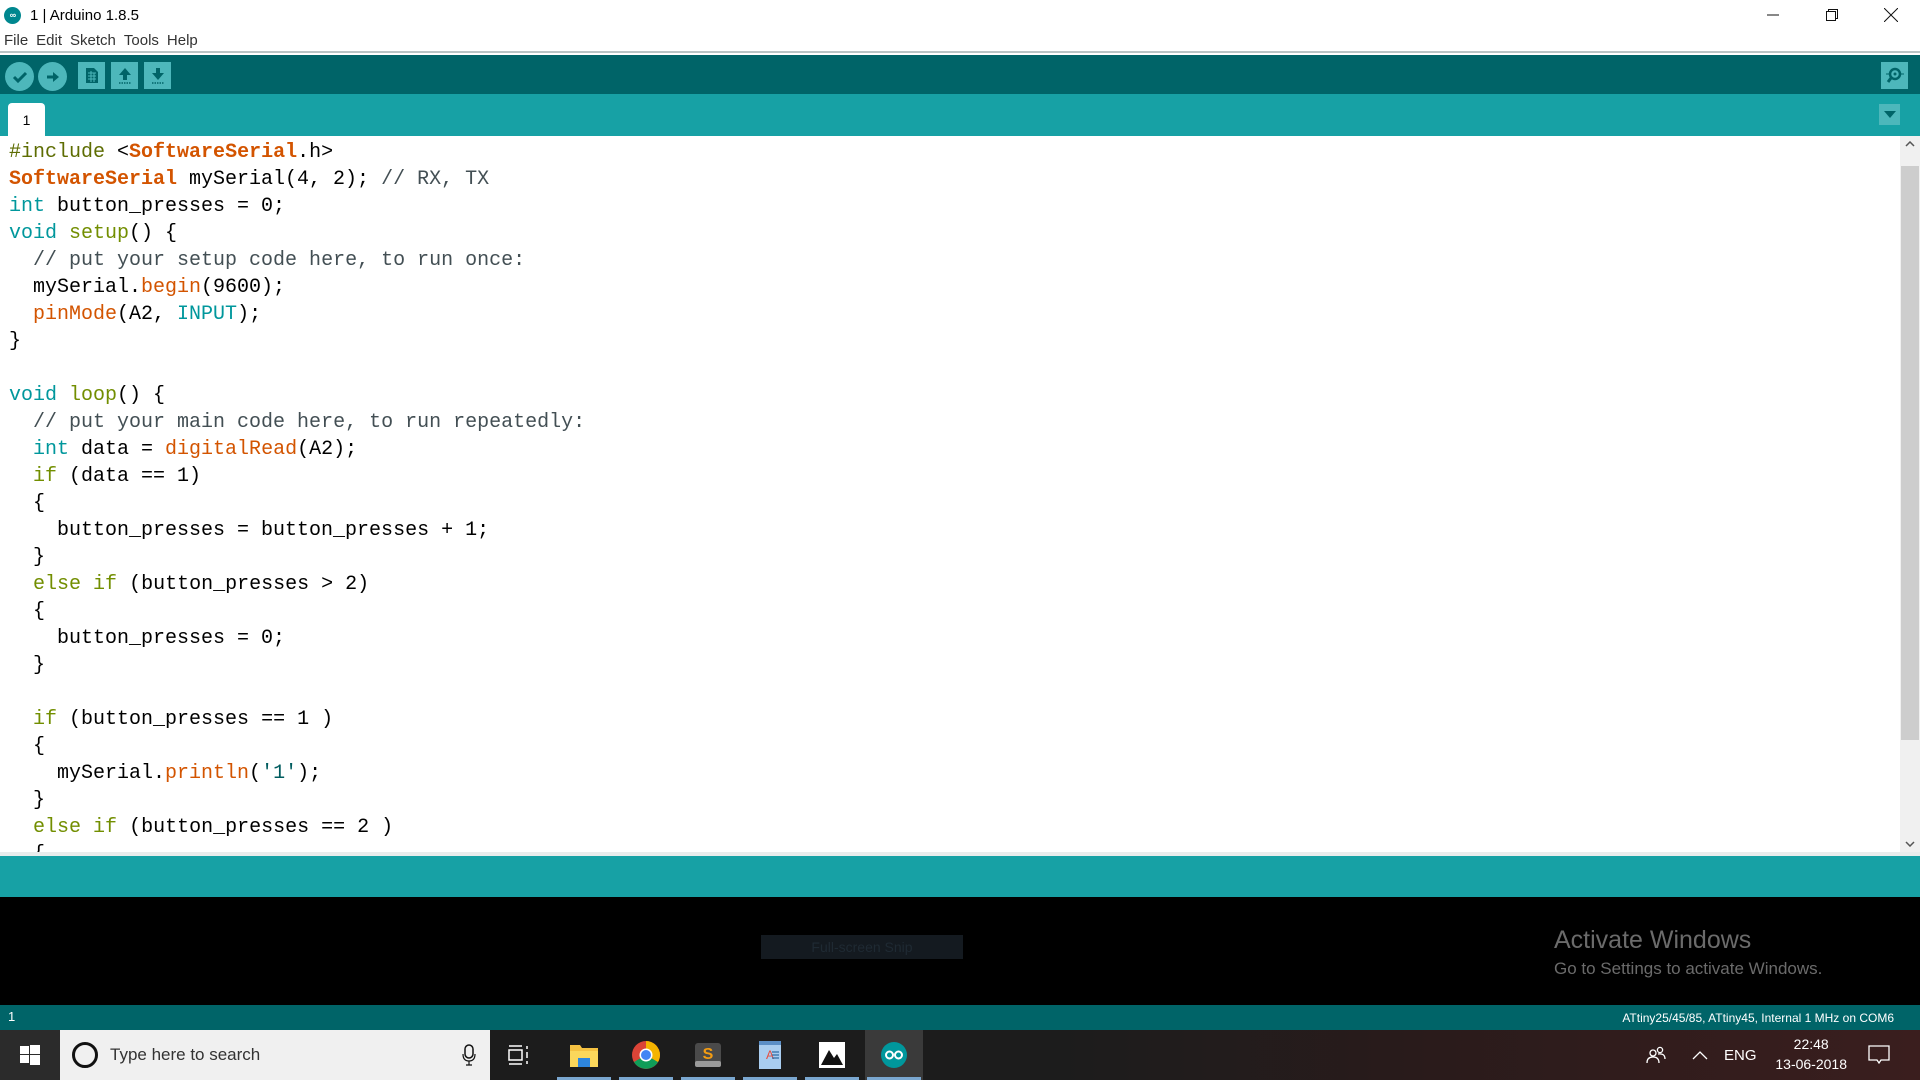  I want to click on code-line: mySerial.println('1');, so click(297, 773).